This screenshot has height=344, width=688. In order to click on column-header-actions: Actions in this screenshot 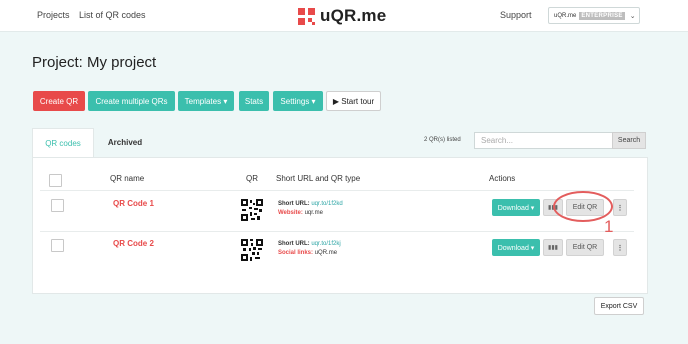, I will do `click(502, 178)`.